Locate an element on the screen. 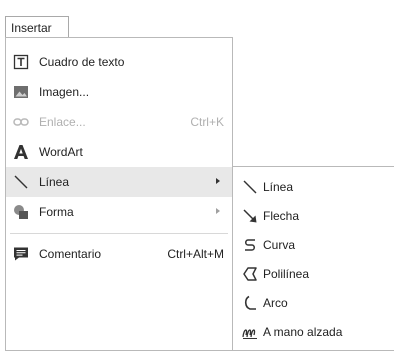  wordart-icon is located at coordinates (21, 152).